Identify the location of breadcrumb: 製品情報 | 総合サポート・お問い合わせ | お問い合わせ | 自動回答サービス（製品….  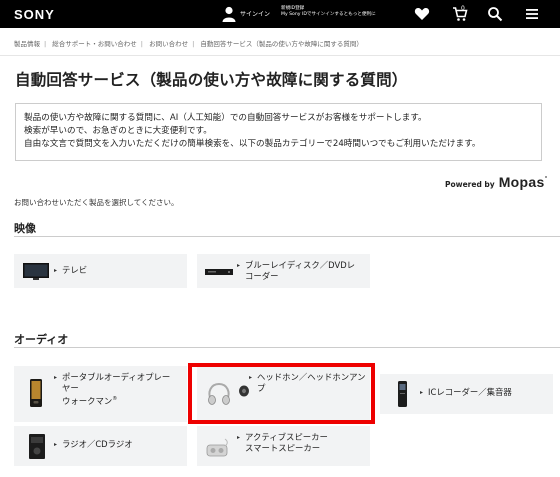
(190, 43).